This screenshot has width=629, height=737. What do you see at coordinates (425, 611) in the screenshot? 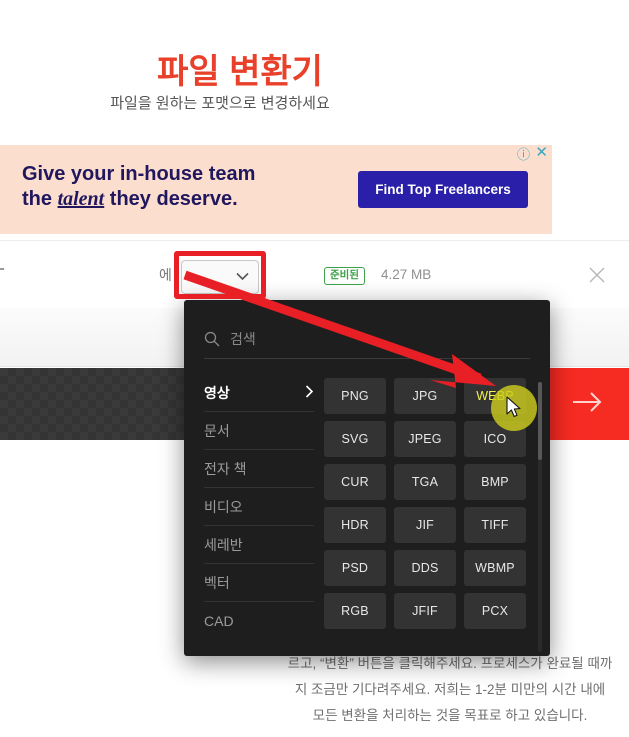
I see `format-button-jfif: JFIF` at bounding box center [425, 611].